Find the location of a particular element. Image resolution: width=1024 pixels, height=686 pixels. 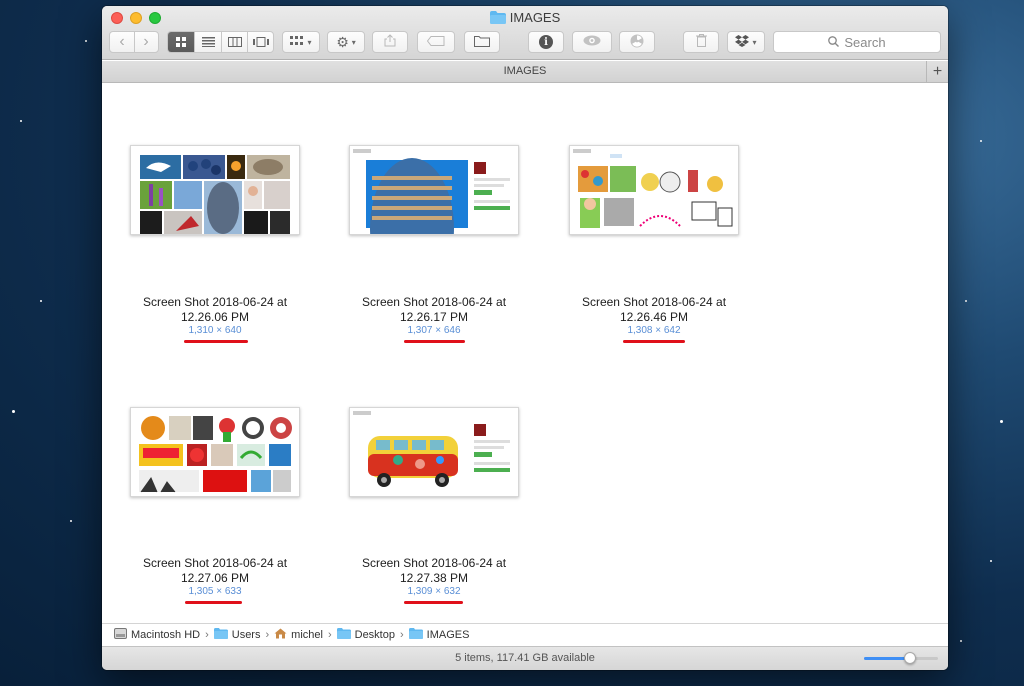

new-folder-icon is located at coordinates (482, 42).